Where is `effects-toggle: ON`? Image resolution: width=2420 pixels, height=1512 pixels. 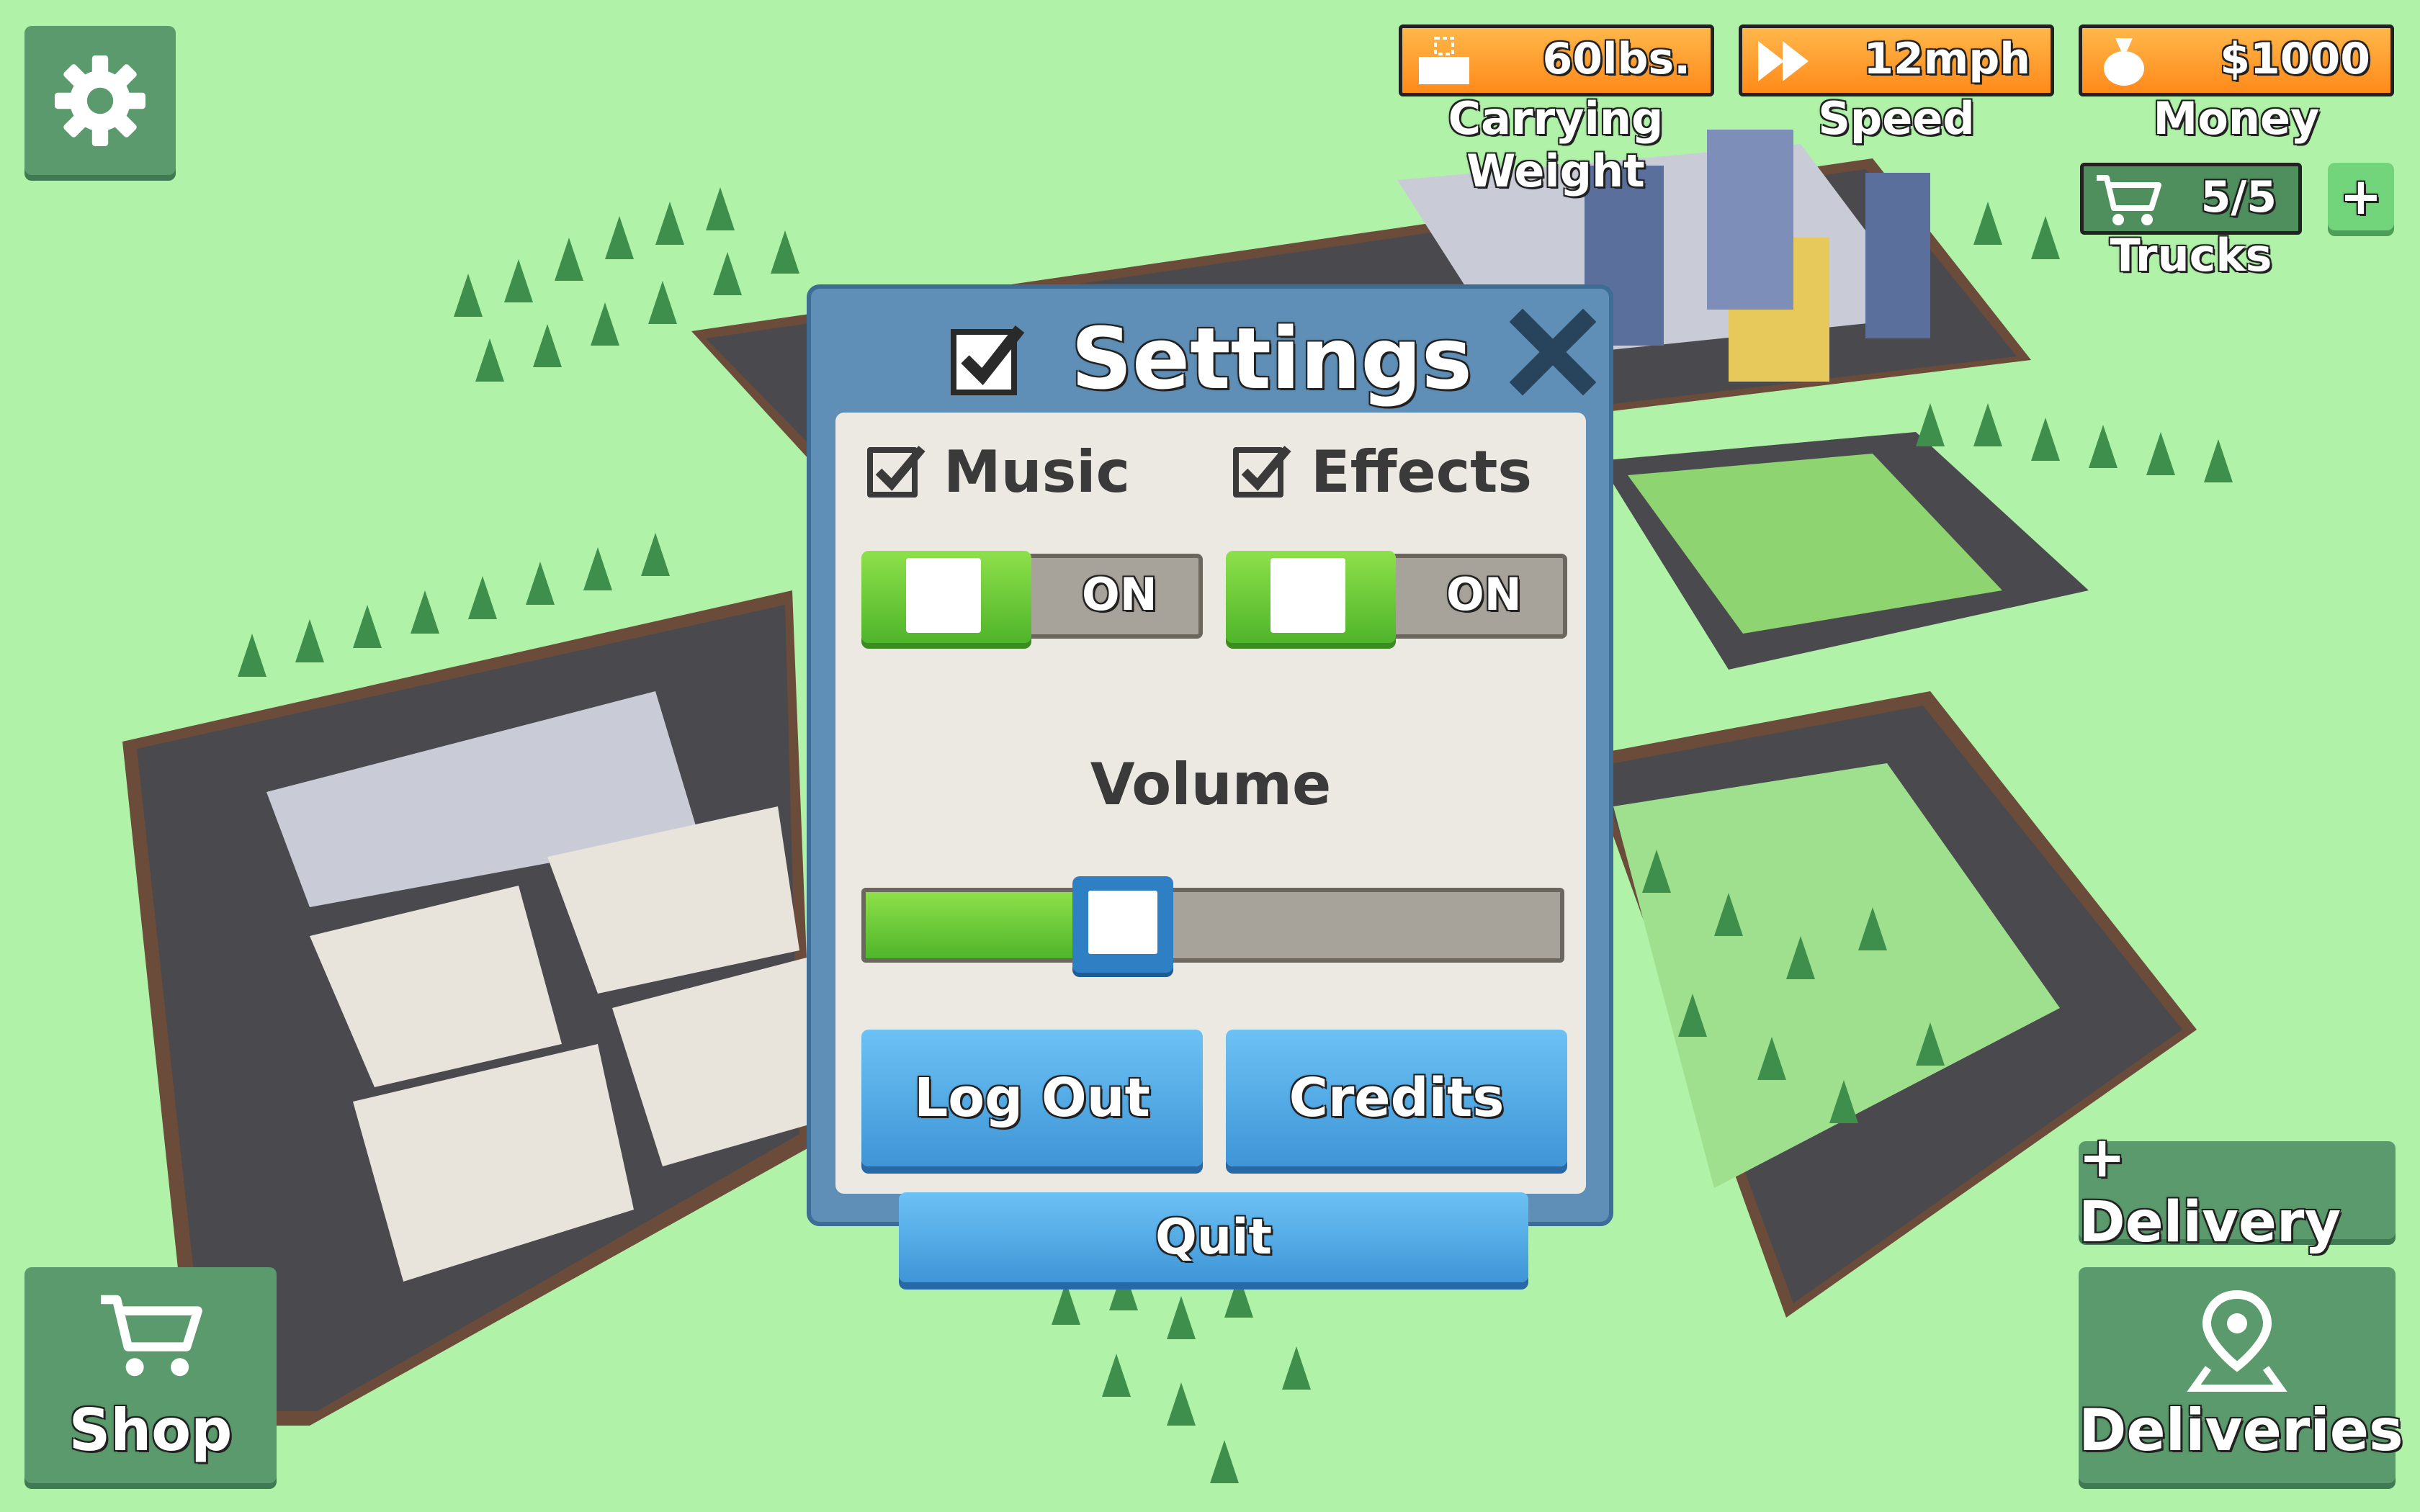 effects-toggle: ON is located at coordinates (1396, 597).